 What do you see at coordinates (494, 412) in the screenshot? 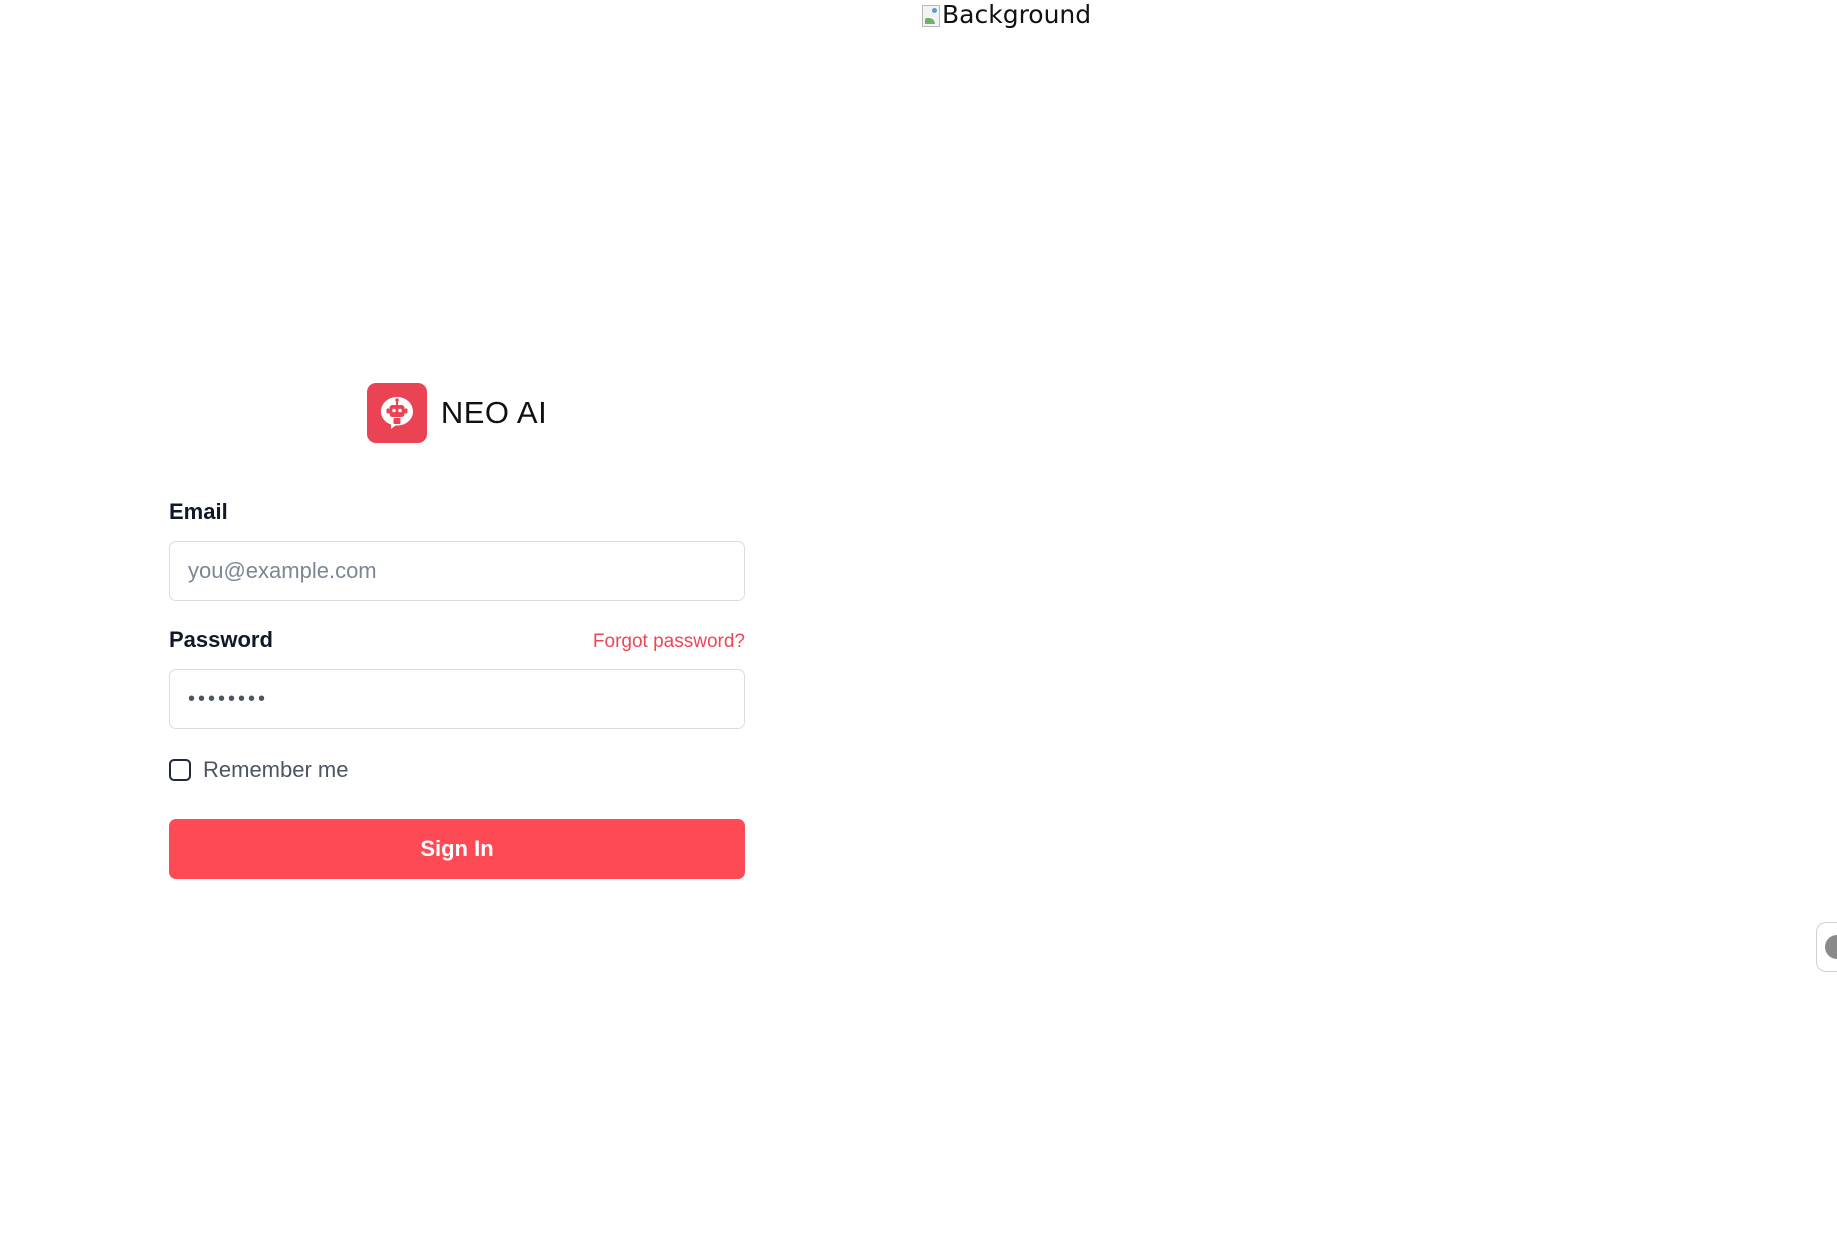
I see `brand-name: NEO AI` at bounding box center [494, 412].